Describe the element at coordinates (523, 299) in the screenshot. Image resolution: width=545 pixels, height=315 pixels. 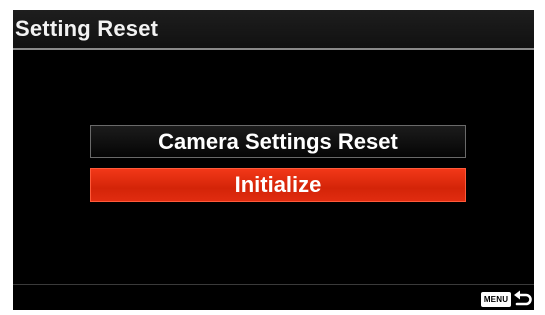
I see `return-arrow-icon` at that location.